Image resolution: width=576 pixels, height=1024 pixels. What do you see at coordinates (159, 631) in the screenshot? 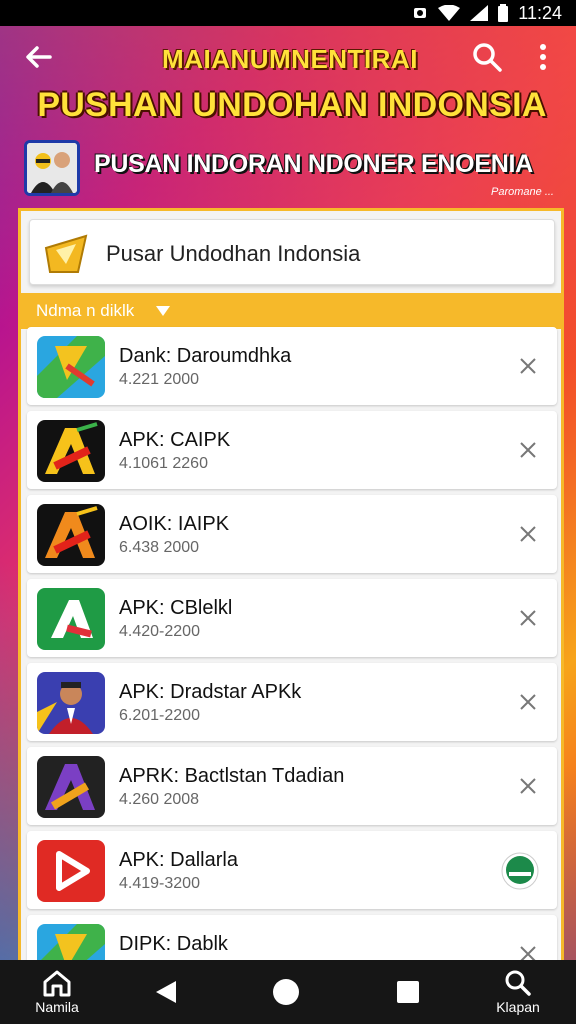
I see `app-meta: 4.420-2200` at bounding box center [159, 631].